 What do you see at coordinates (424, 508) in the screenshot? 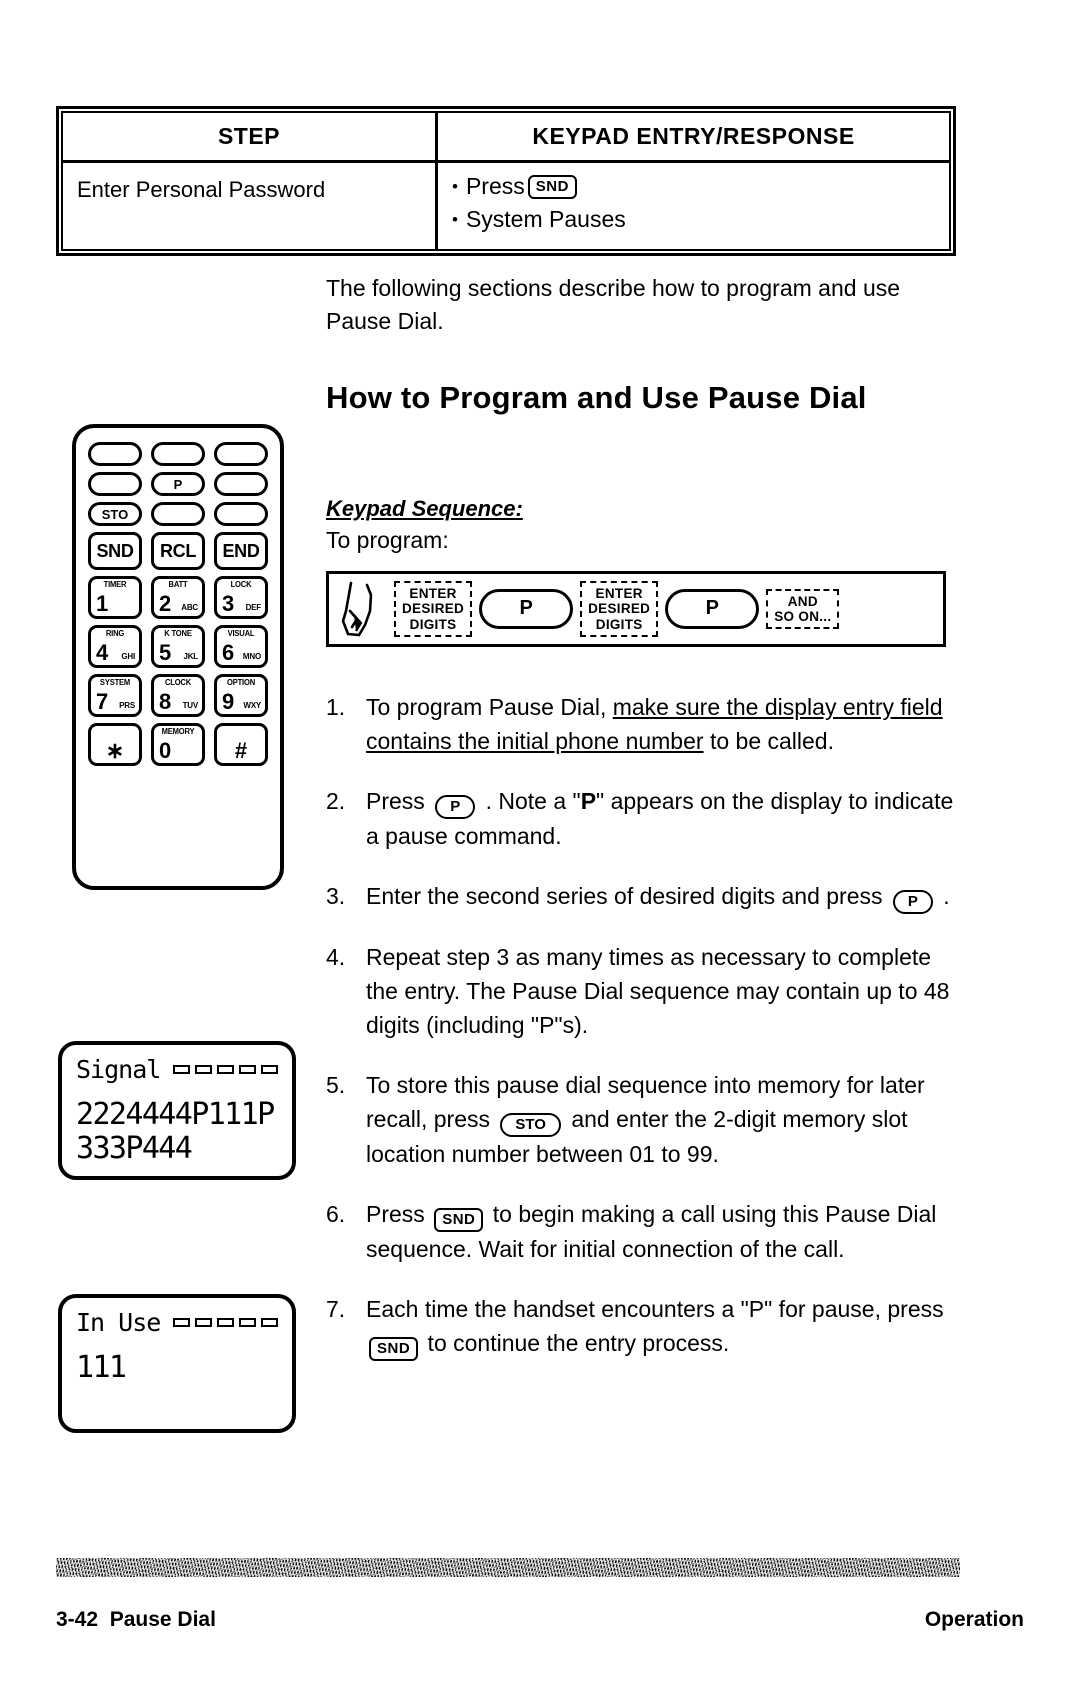
I see `keypad-sequence-label: Keypad Sequence:` at bounding box center [424, 508].